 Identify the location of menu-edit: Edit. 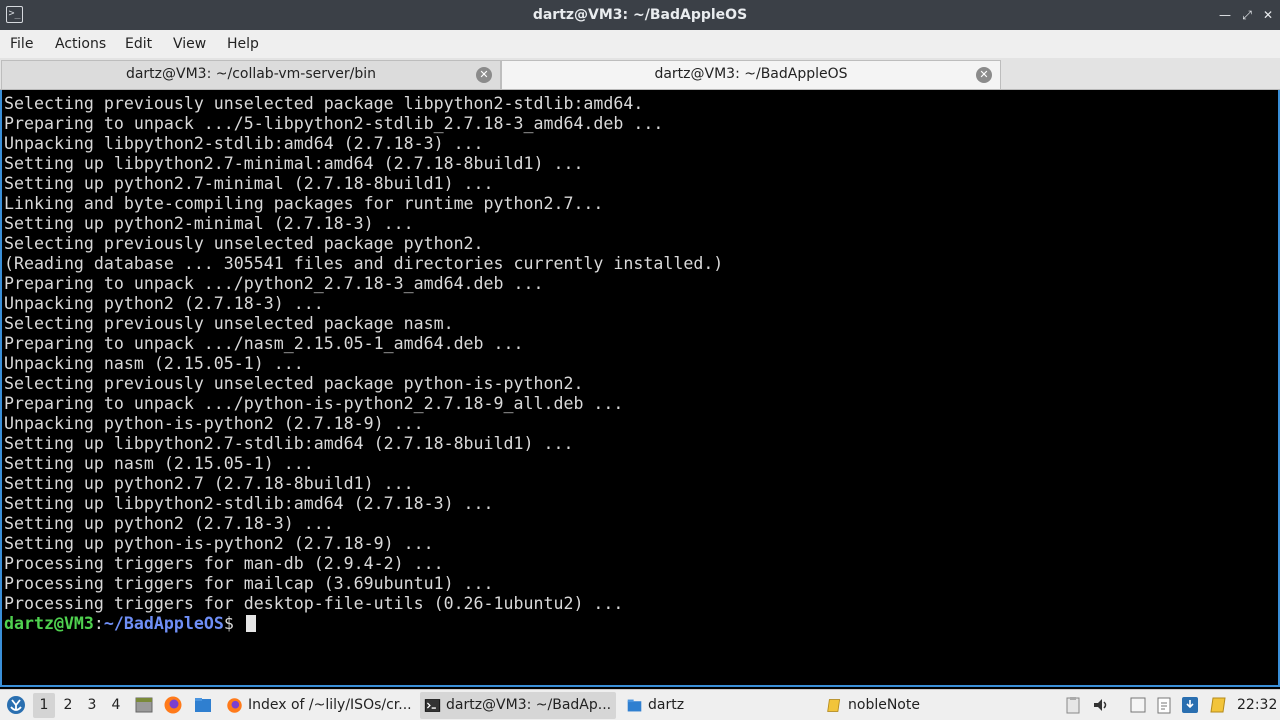
(138, 44).